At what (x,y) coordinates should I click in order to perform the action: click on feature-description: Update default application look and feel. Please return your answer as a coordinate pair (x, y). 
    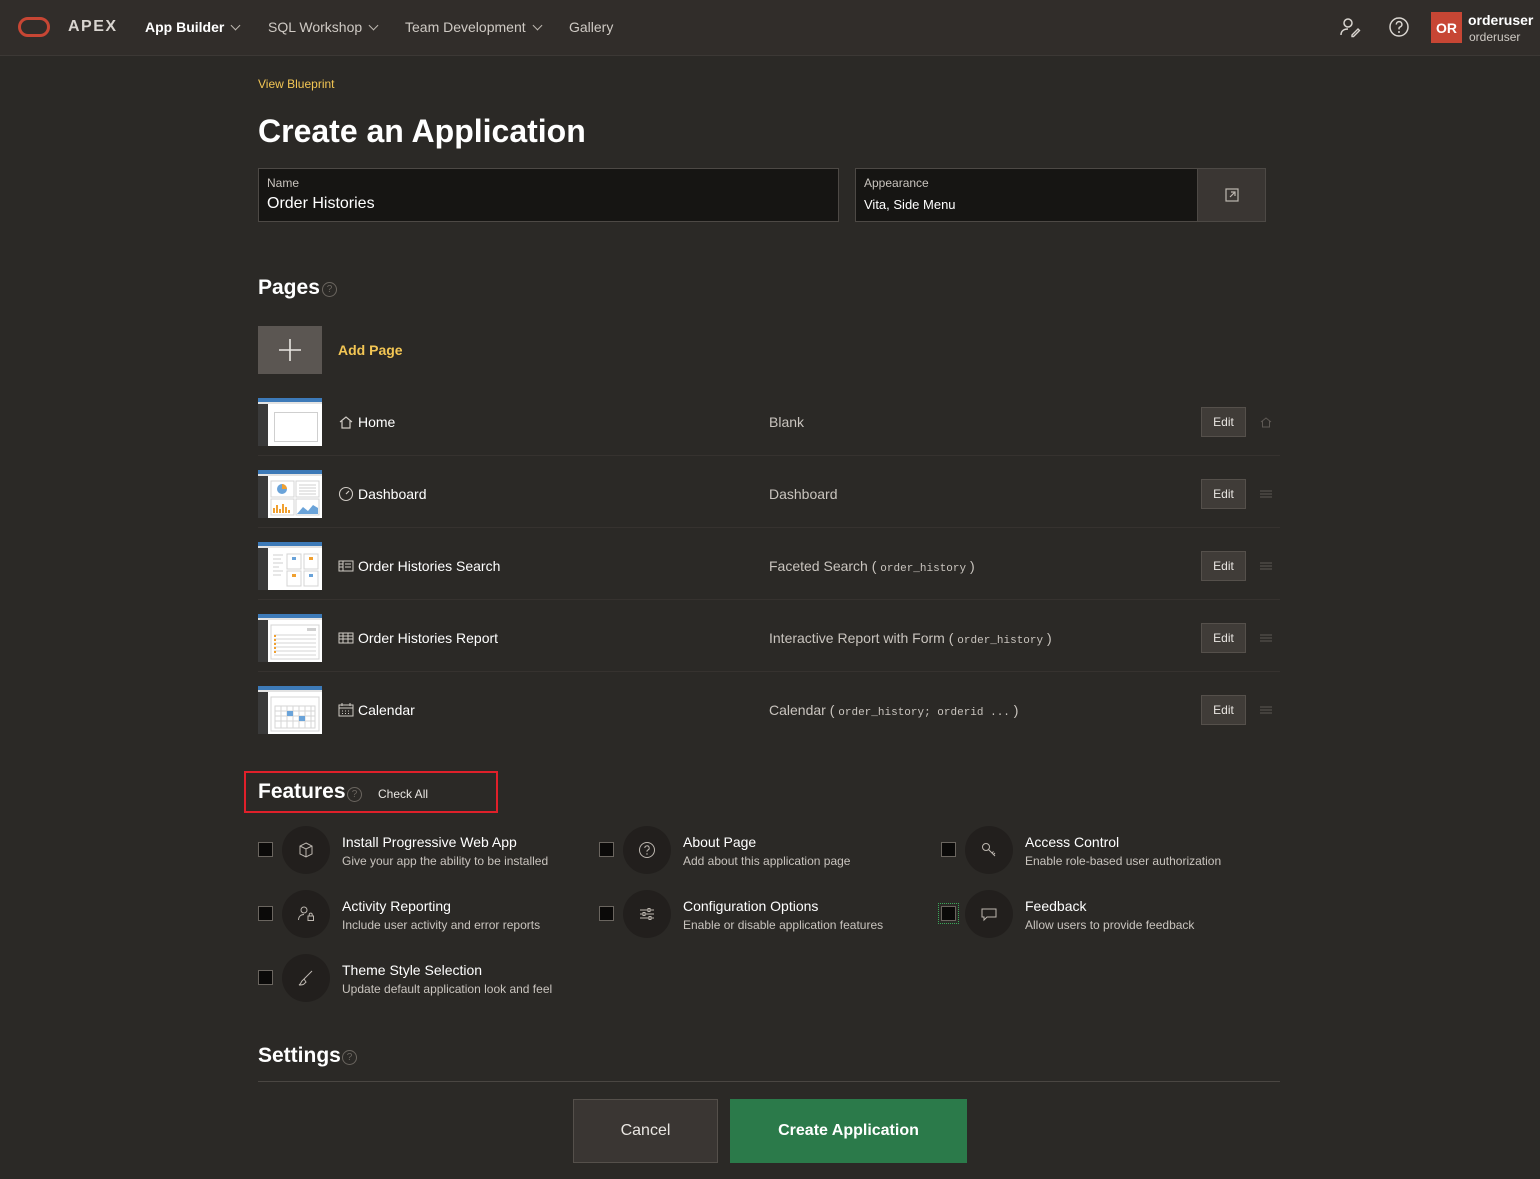
    Looking at the image, I should click on (447, 989).